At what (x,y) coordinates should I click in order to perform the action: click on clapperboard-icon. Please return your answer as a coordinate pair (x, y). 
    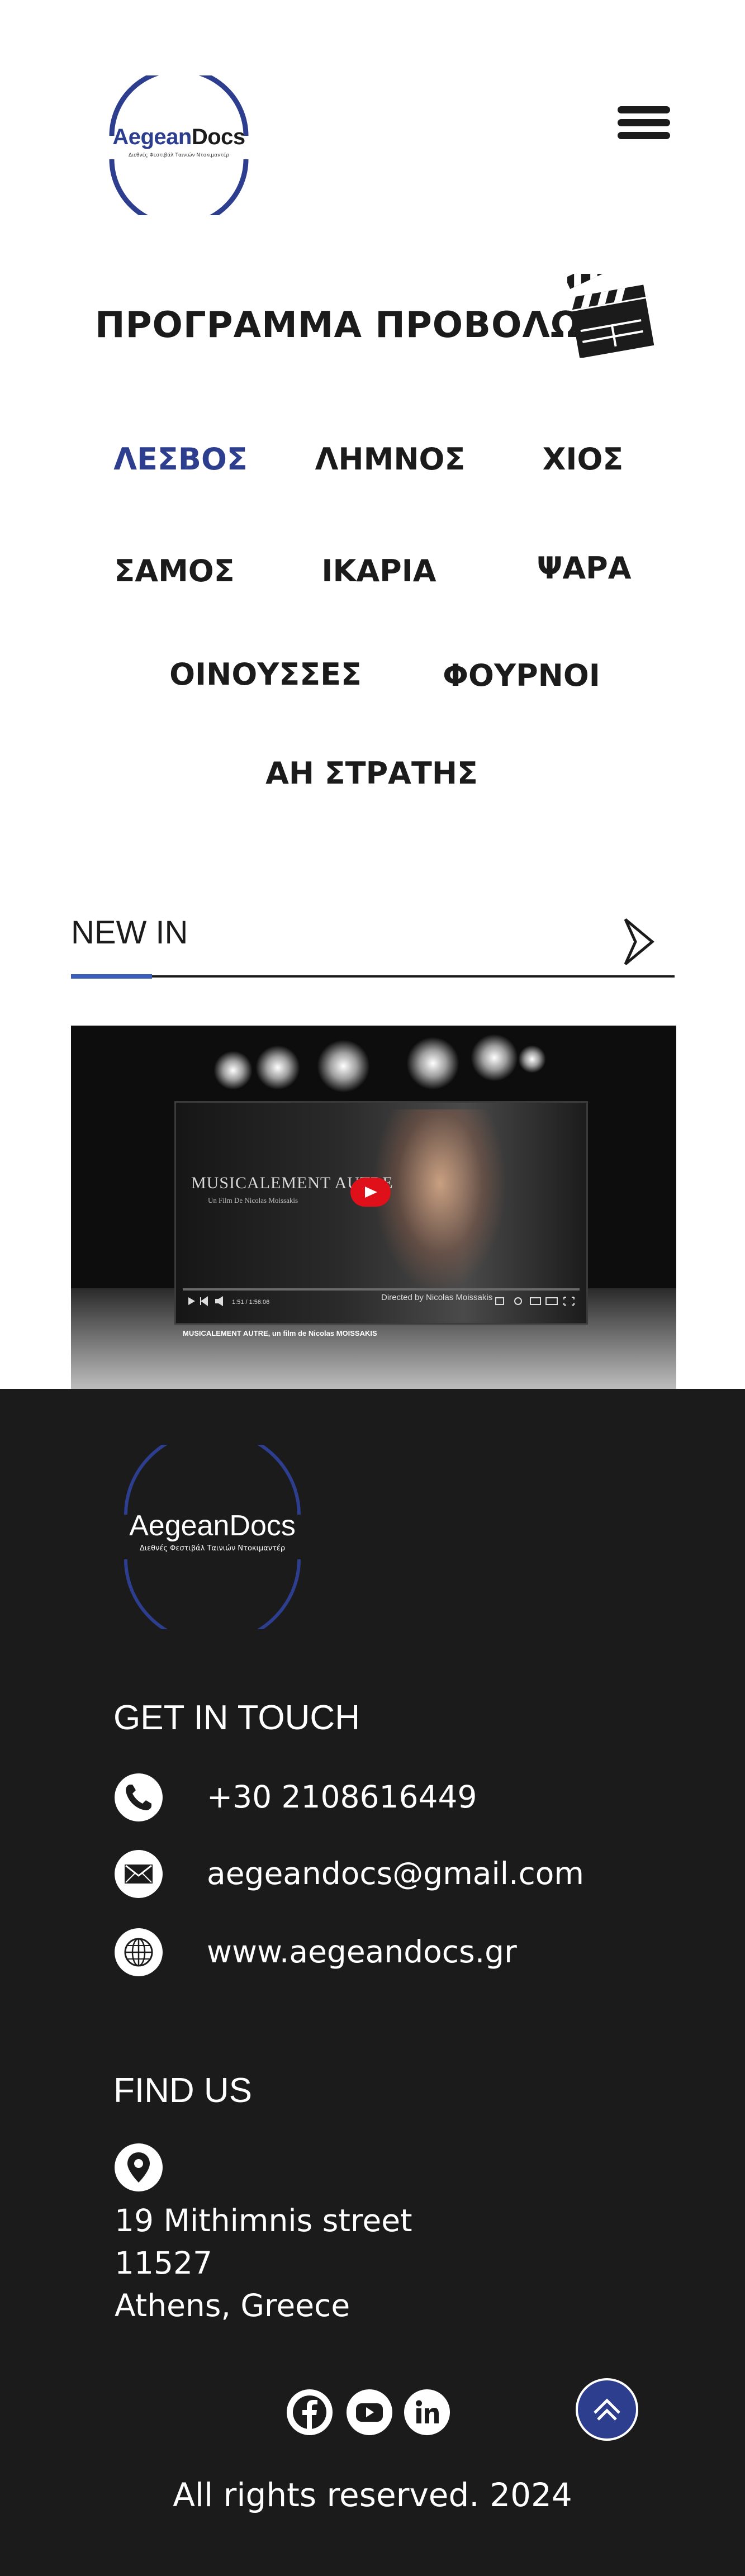
    Looking at the image, I should click on (610, 302).